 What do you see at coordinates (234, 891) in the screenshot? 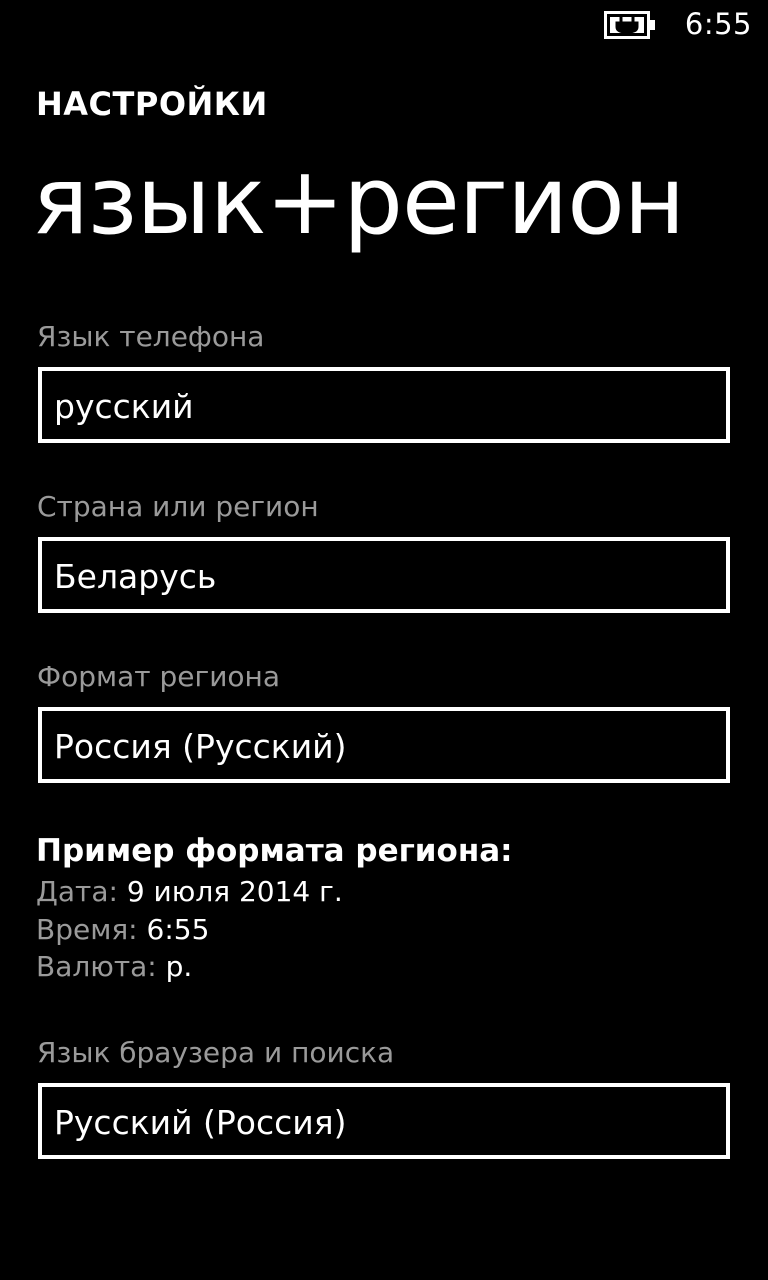
I see `sample-date-value: 9 июля 2014 г.` at bounding box center [234, 891].